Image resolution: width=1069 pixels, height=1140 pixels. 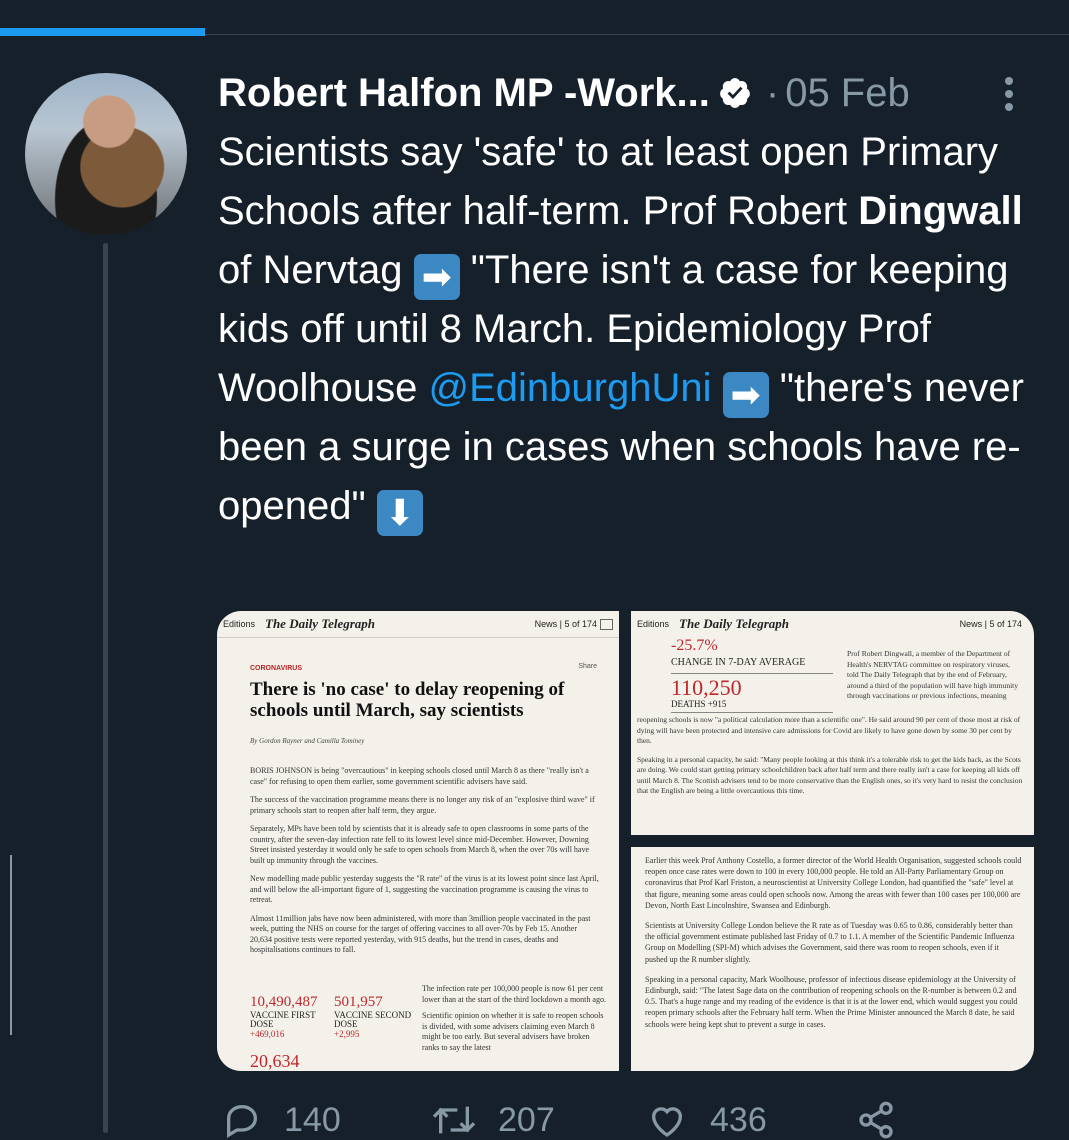 What do you see at coordinates (606, 624) in the screenshot?
I see `book-icon` at bounding box center [606, 624].